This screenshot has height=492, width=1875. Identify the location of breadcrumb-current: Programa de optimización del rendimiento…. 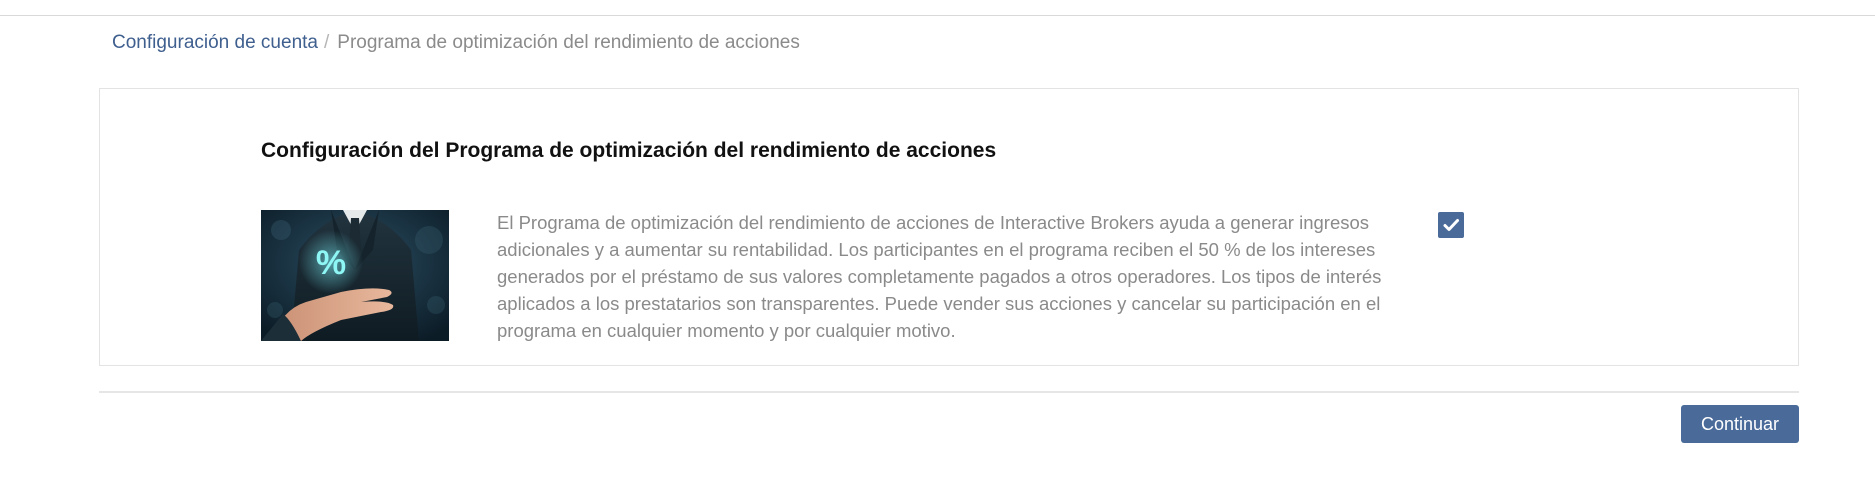
(568, 42).